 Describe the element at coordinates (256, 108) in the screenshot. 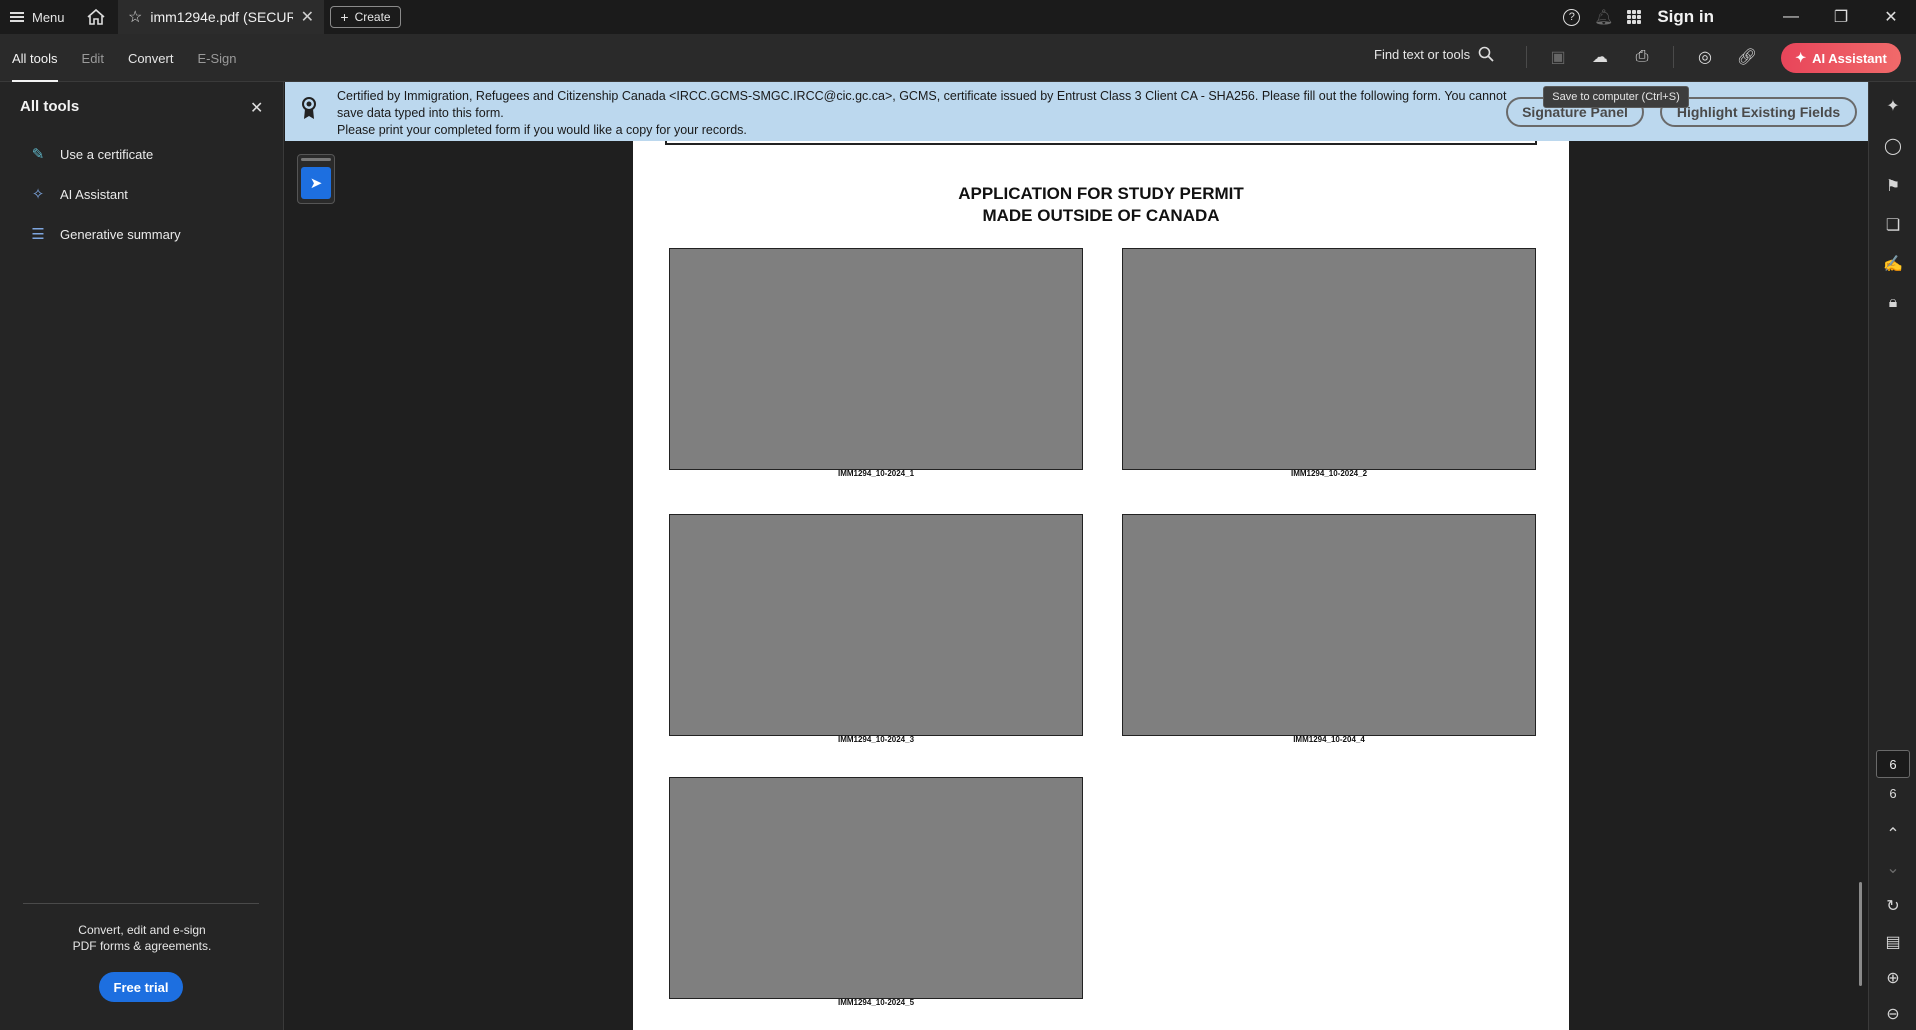

I see `close-panel-icon: ✕` at that location.